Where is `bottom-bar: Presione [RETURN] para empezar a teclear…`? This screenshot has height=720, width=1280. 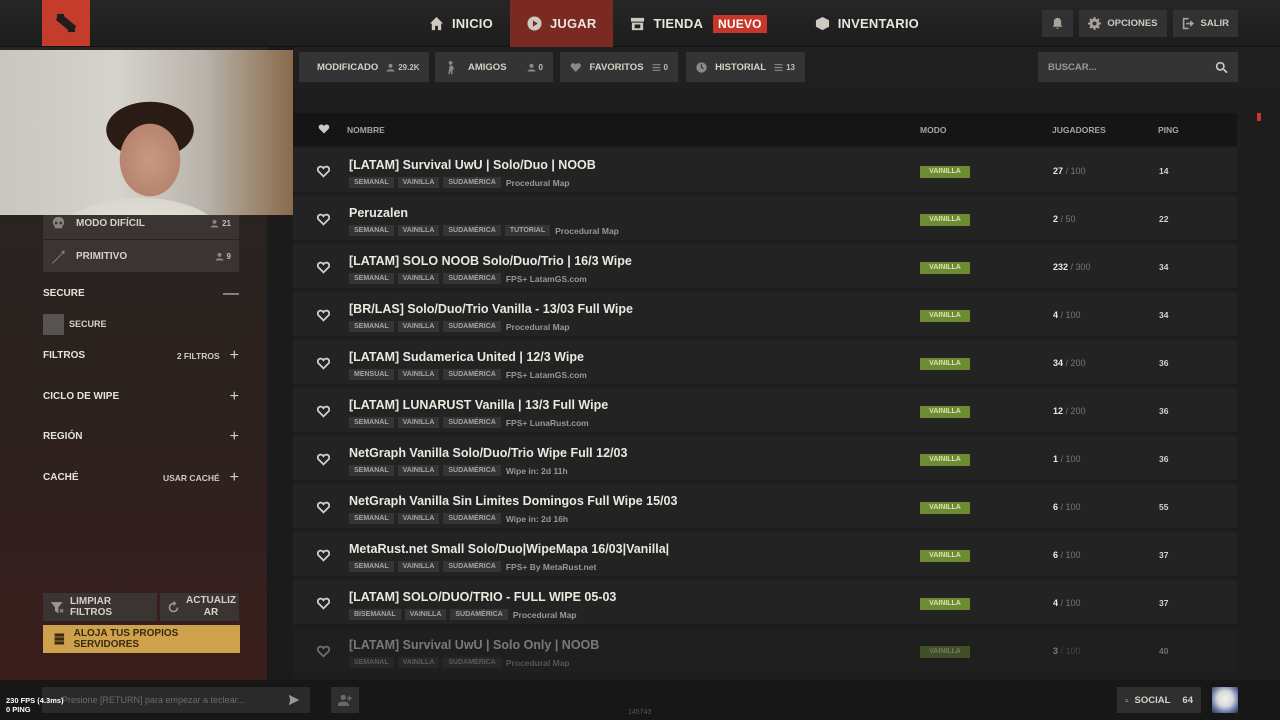 bottom-bar: Presione [RETURN] para empezar a teclear… is located at coordinates (640, 700).